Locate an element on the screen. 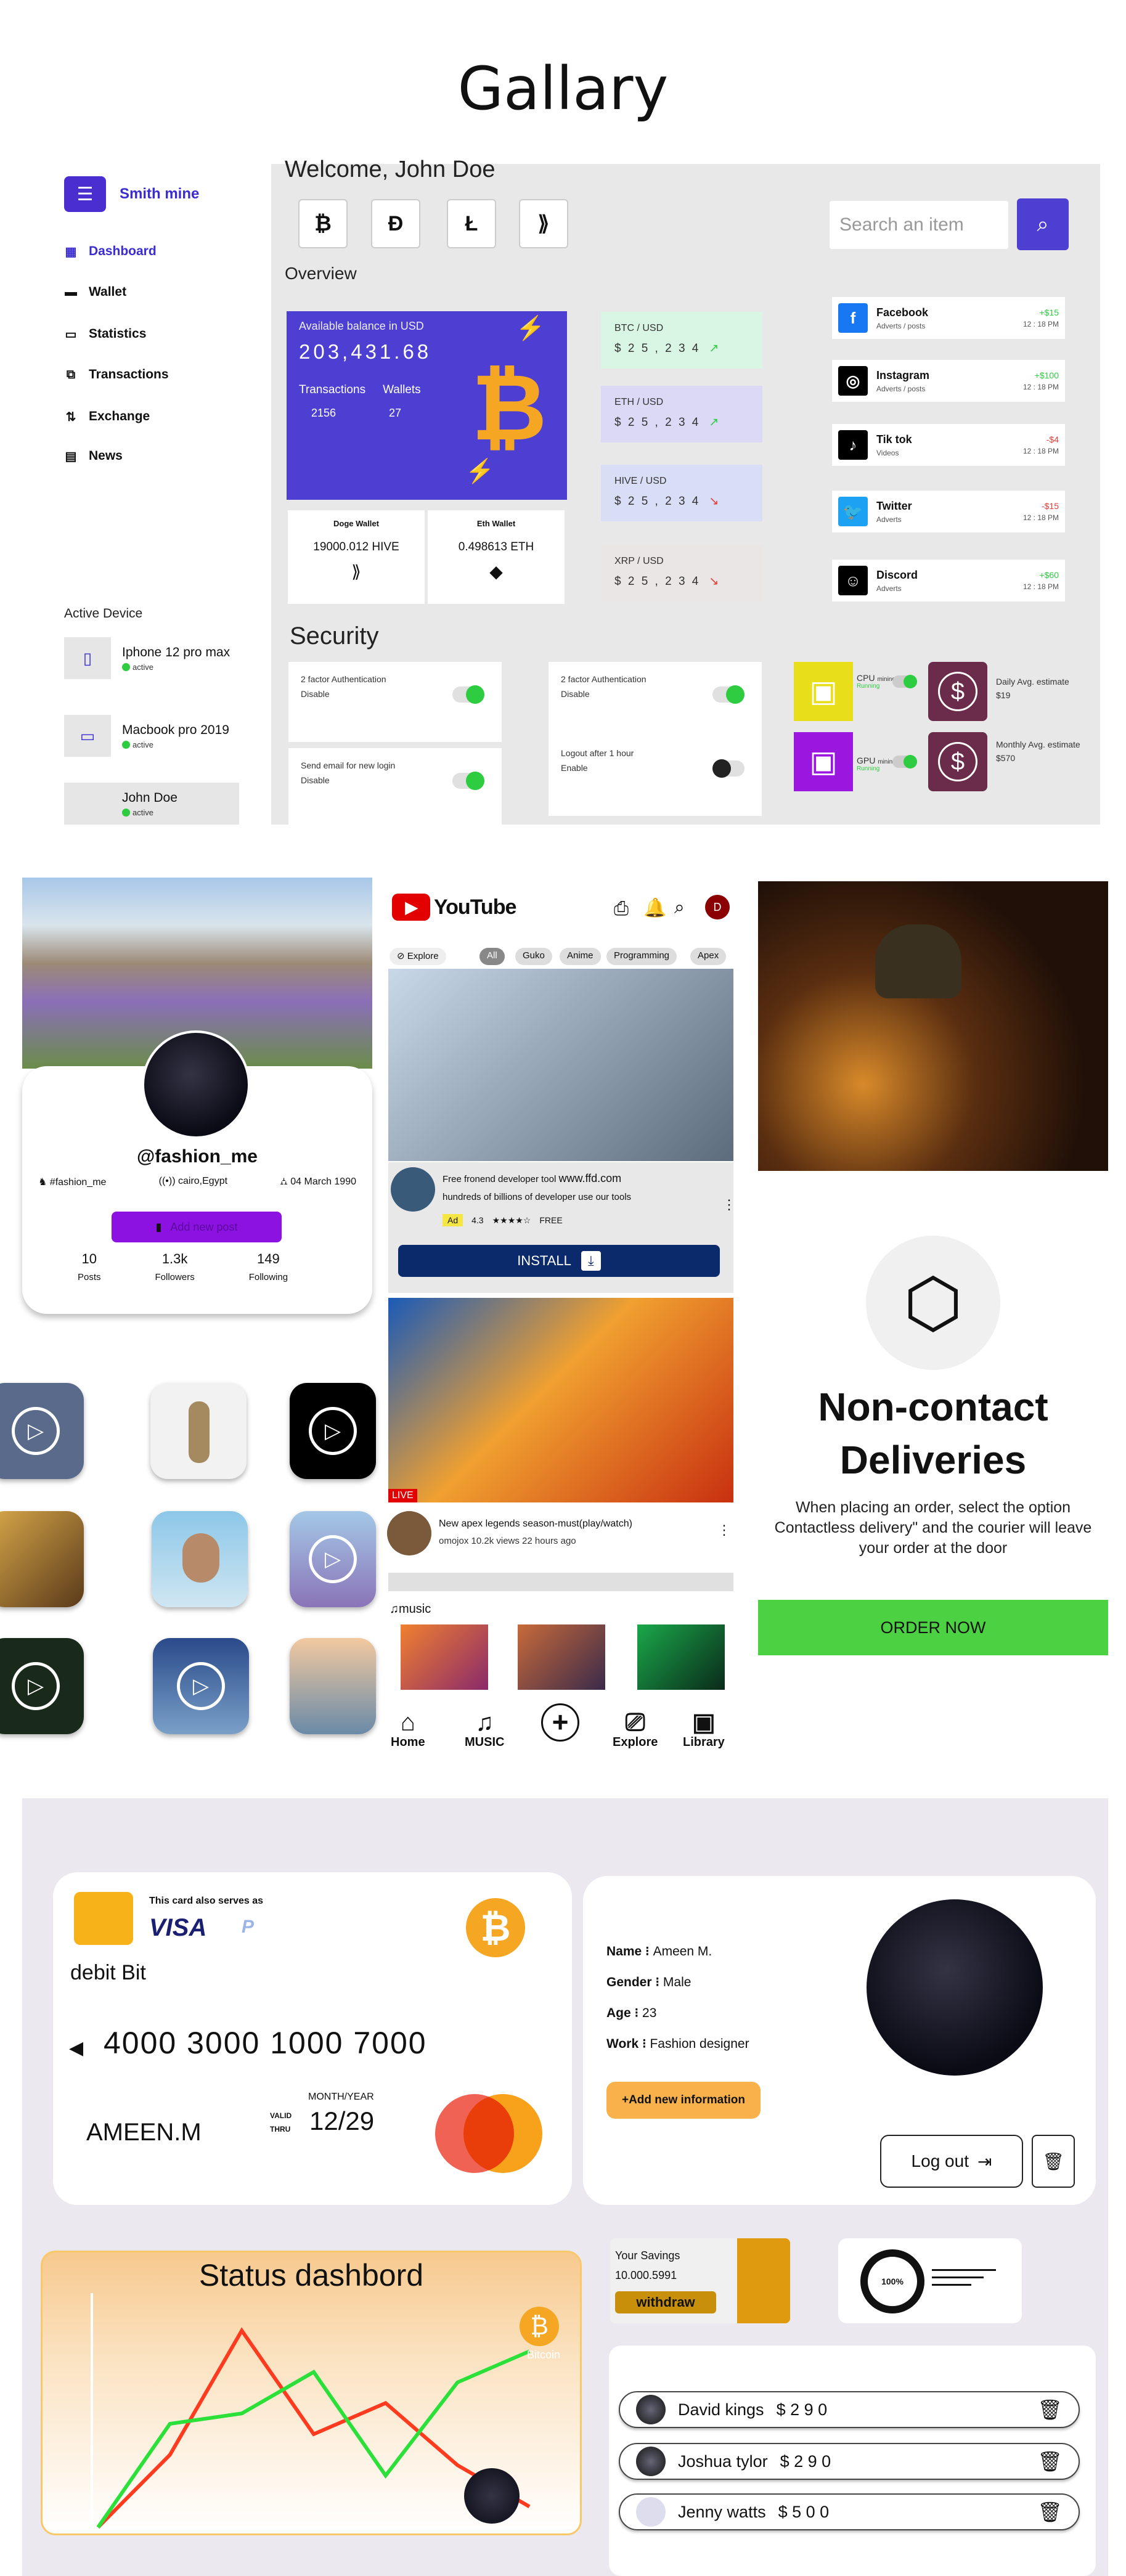 Image resolution: width=1126 pixels, height=2576 pixels. photo-thumbnail is located at coordinates (198, 1431).